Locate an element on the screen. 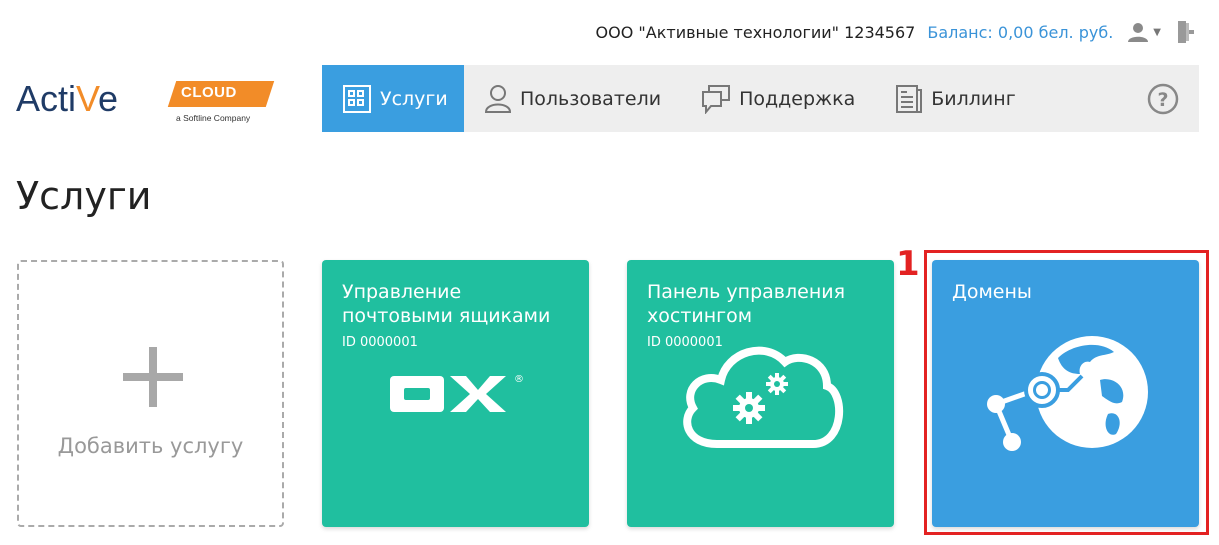 This screenshot has width=1219, height=545. tab-users: Пользователи is located at coordinates (572, 98).